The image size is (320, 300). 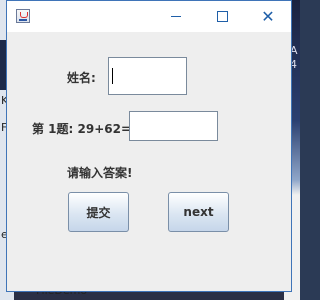 I want to click on maximize-button, so click(x=222, y=16).